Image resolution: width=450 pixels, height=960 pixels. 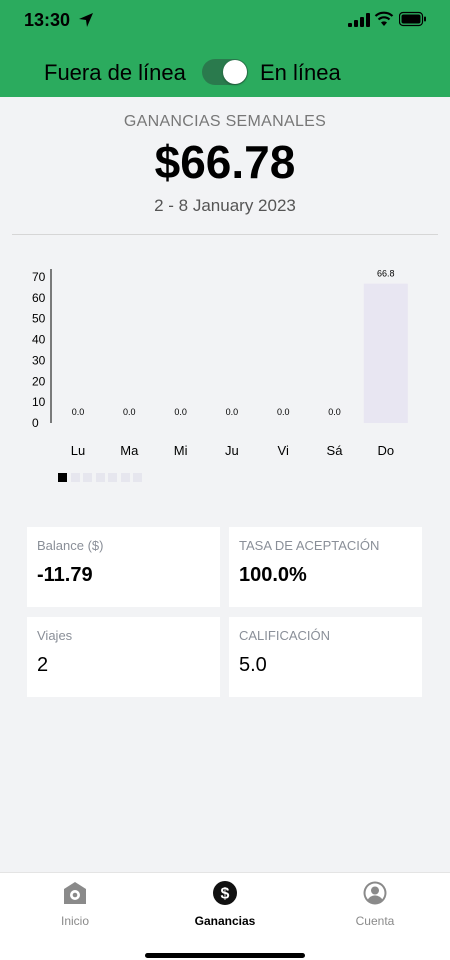 I want to click on balance-value: -11.79, so click(x=65, y=575).